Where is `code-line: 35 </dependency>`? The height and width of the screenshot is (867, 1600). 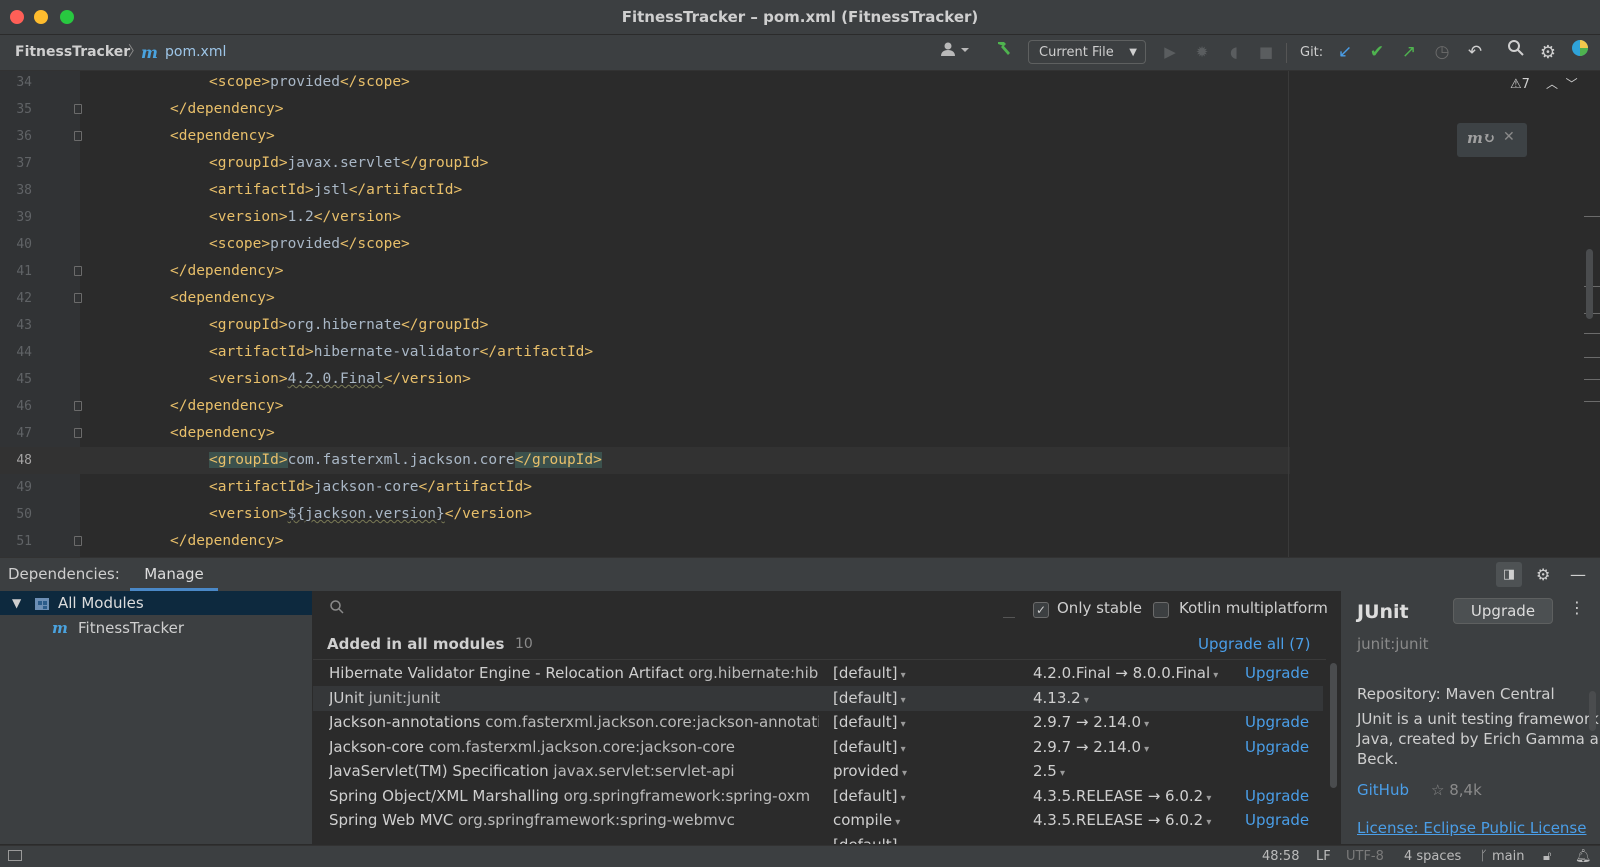
code-line: 35 </dependency> is located at coordinates (645, 109).